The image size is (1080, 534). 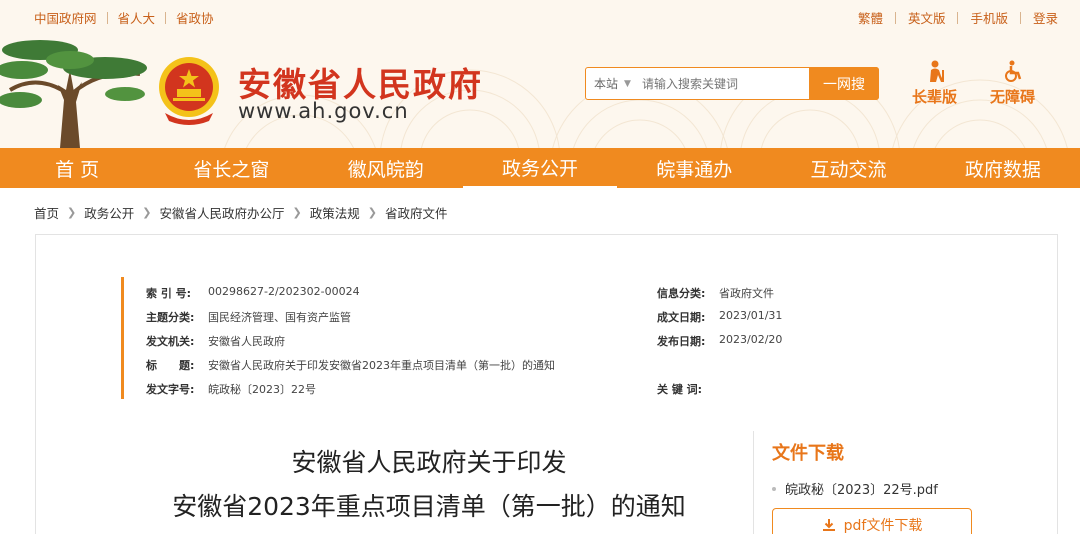 I want to click on site-url: www.ah.gov.cn, so click(x=323, y=111).